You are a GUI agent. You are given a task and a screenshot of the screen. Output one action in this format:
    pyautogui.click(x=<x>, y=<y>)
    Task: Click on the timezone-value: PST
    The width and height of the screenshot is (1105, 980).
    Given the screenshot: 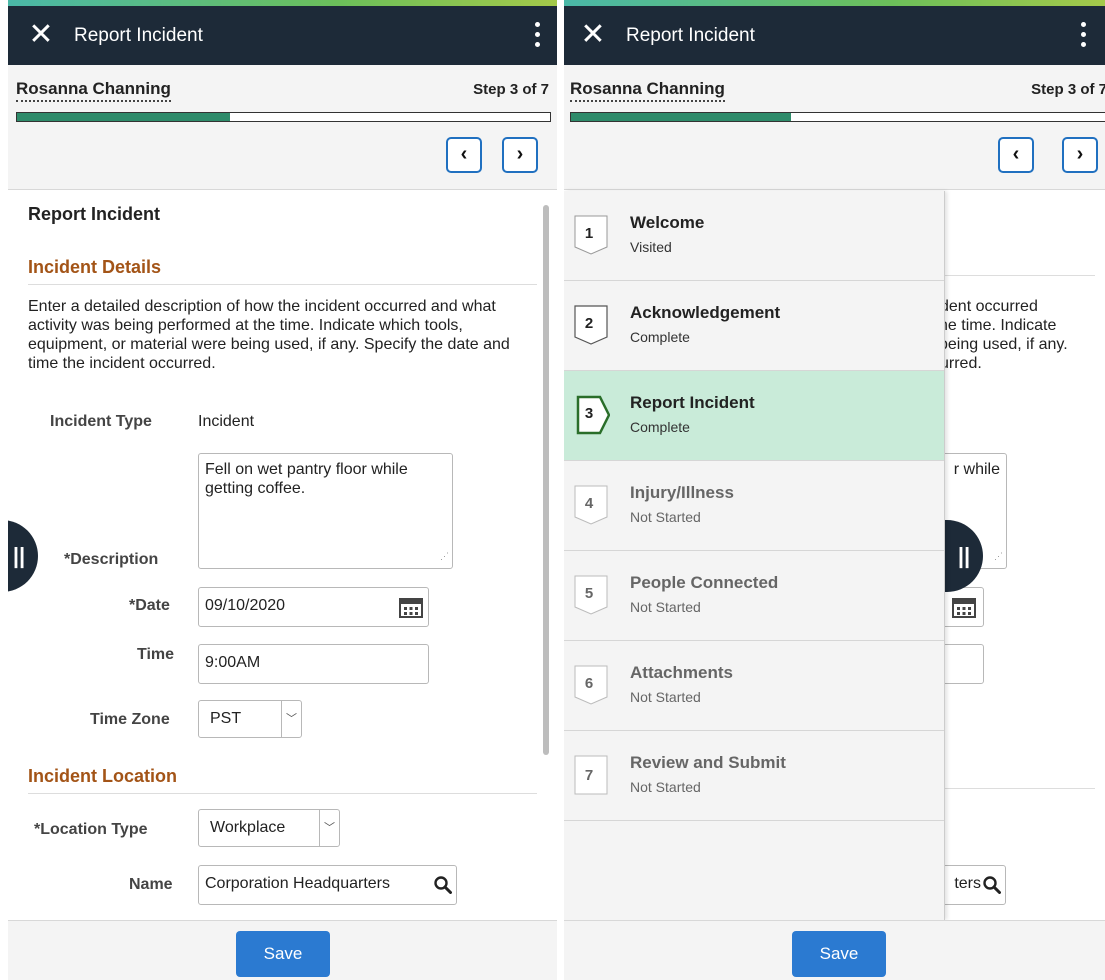 What is the action you would take?
    pyautogui.click(x=226, y=718)
    